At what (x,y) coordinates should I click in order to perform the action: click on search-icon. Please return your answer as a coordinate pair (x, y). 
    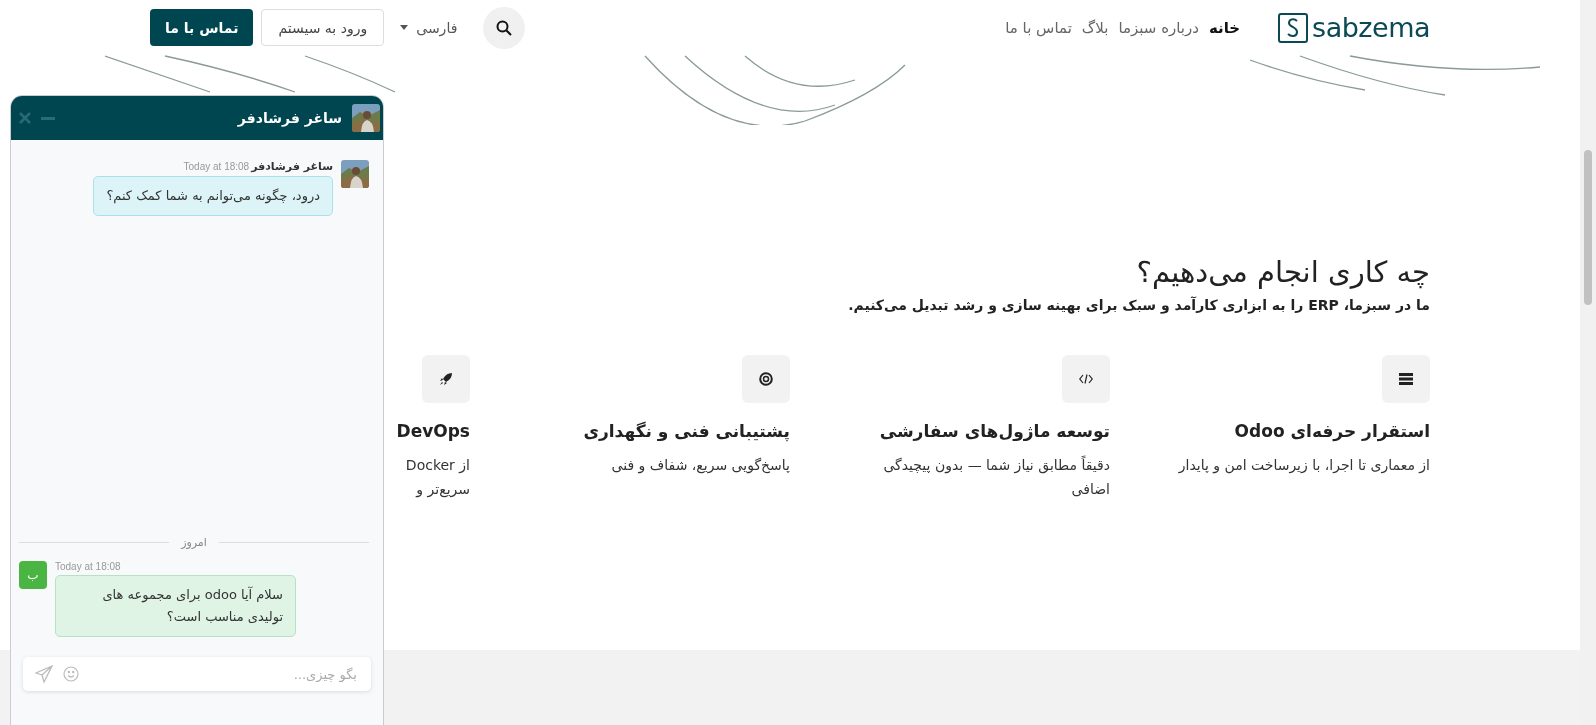
    Looking at the image, I should click on (504, 27).